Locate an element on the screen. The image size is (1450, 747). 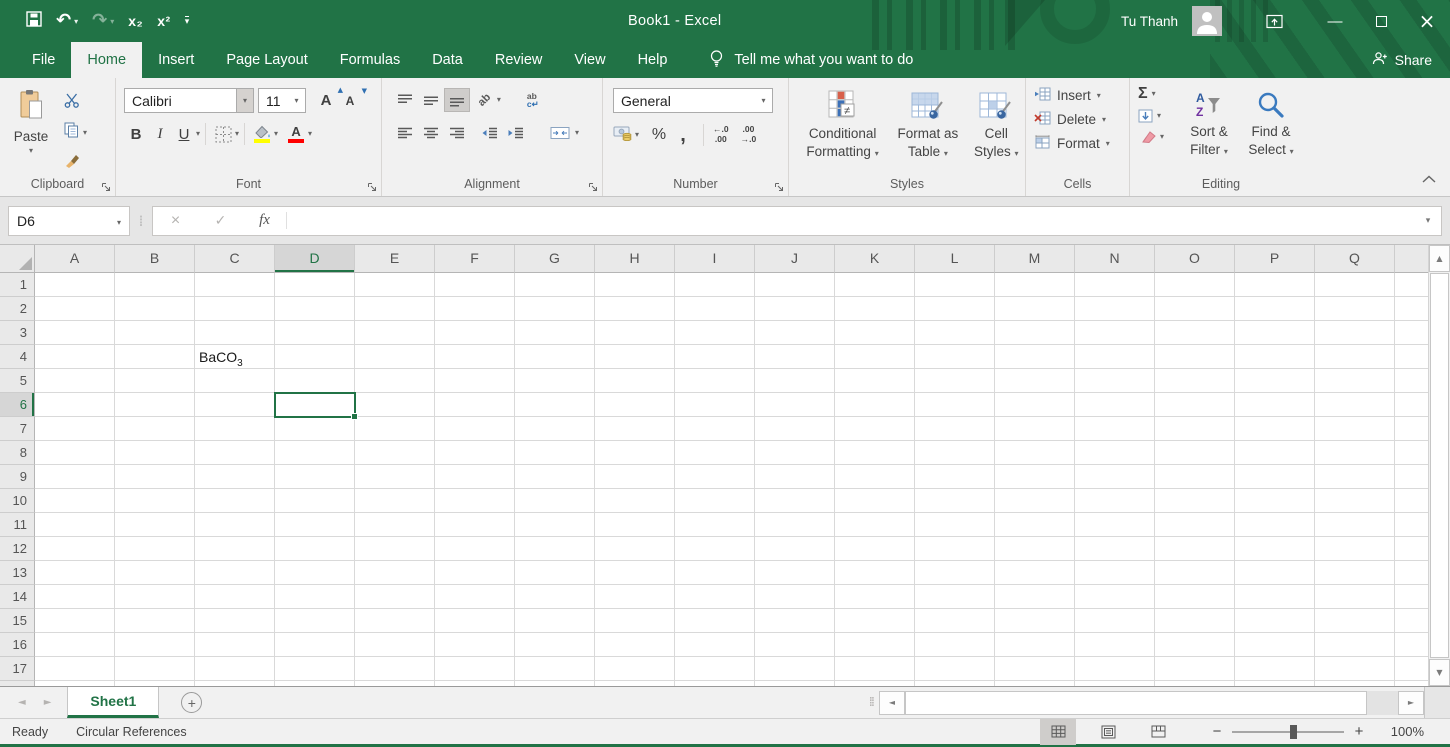
font-color-button: A is located at coordinates (296, 134).